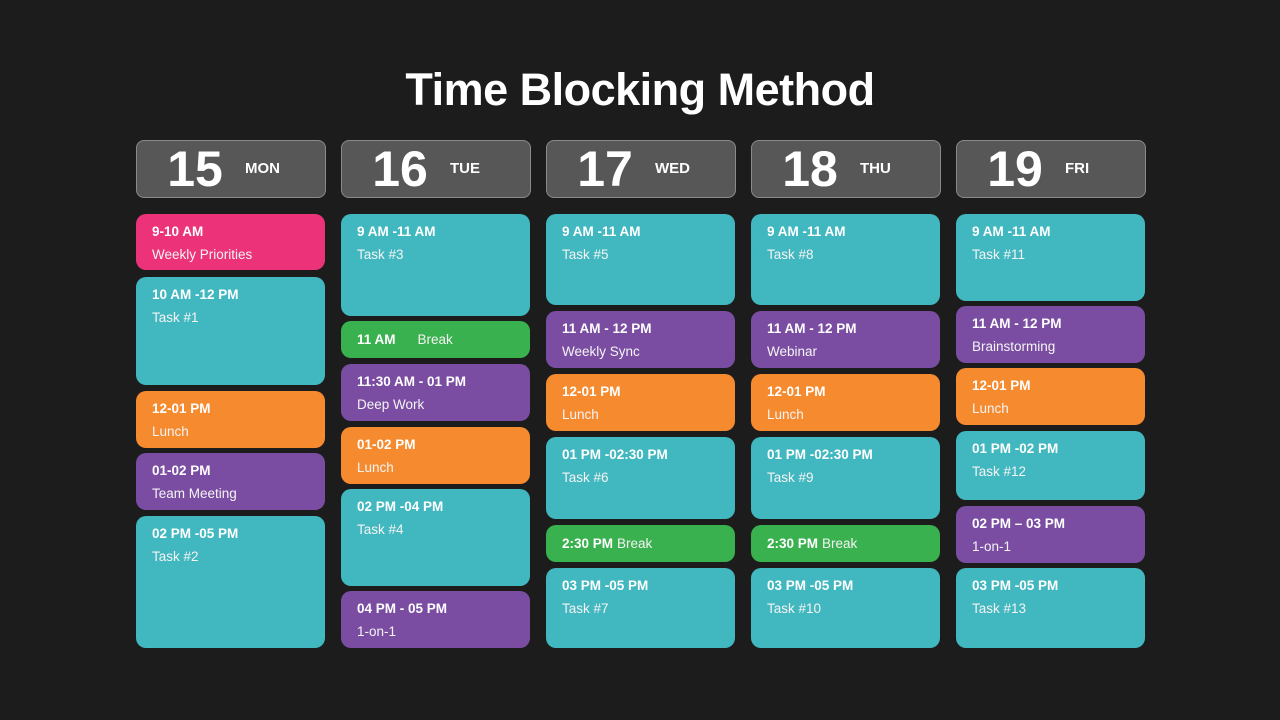 The width and height of the screenshot is (1280, 720). I want to click on block-label: Task #8, so click(790, 254).